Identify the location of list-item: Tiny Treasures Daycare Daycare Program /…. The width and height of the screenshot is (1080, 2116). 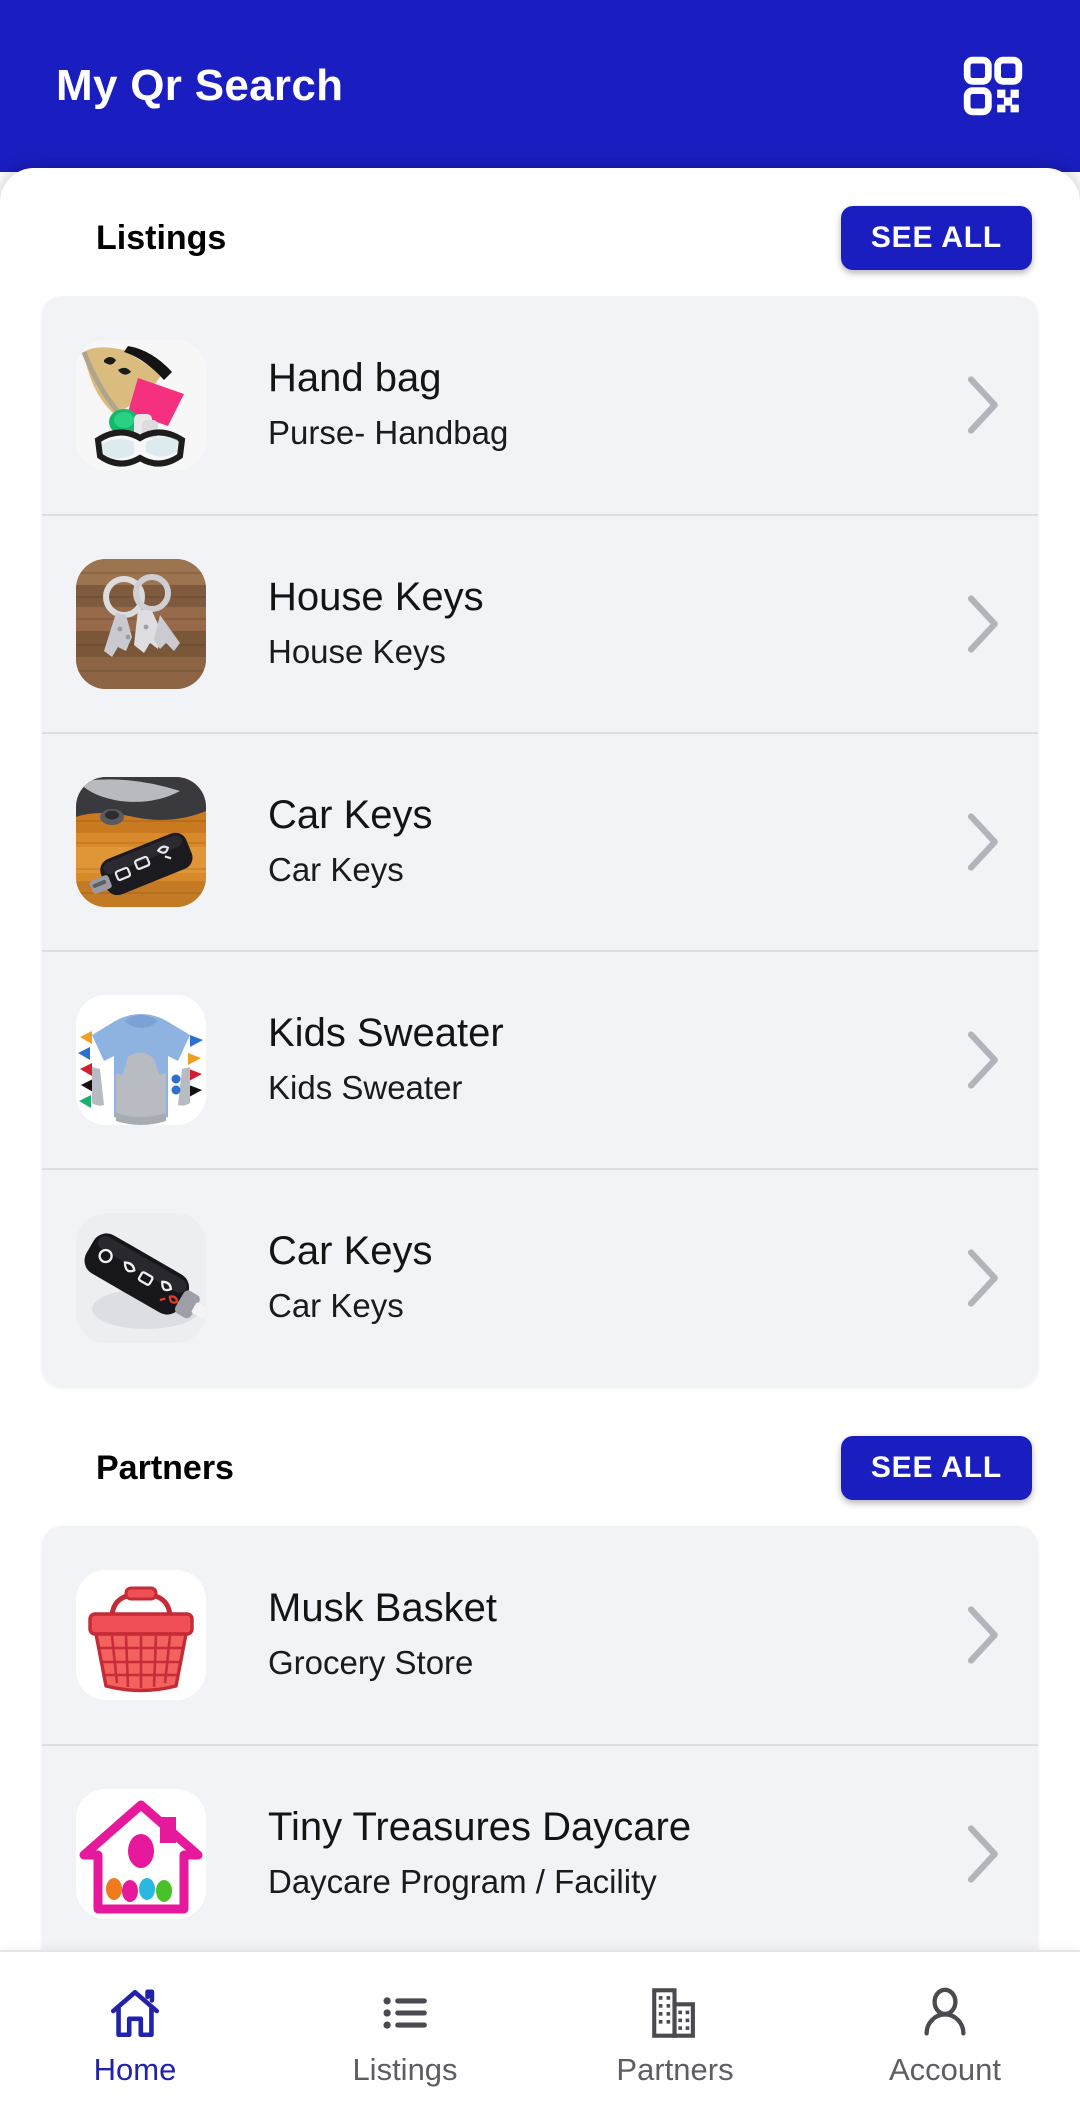
(540, 1853).